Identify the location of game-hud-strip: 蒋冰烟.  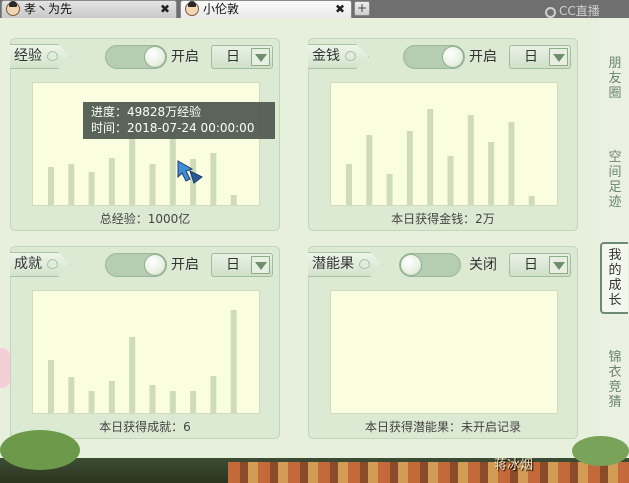
(314, 470).